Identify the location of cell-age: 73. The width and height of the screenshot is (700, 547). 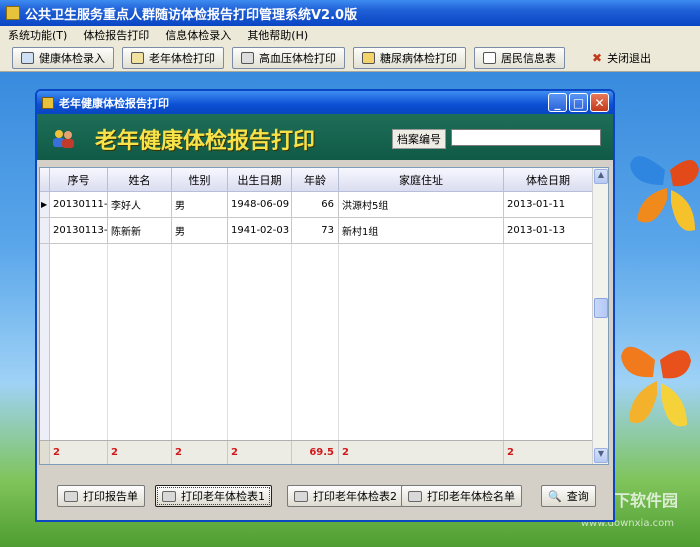
(315, 230).